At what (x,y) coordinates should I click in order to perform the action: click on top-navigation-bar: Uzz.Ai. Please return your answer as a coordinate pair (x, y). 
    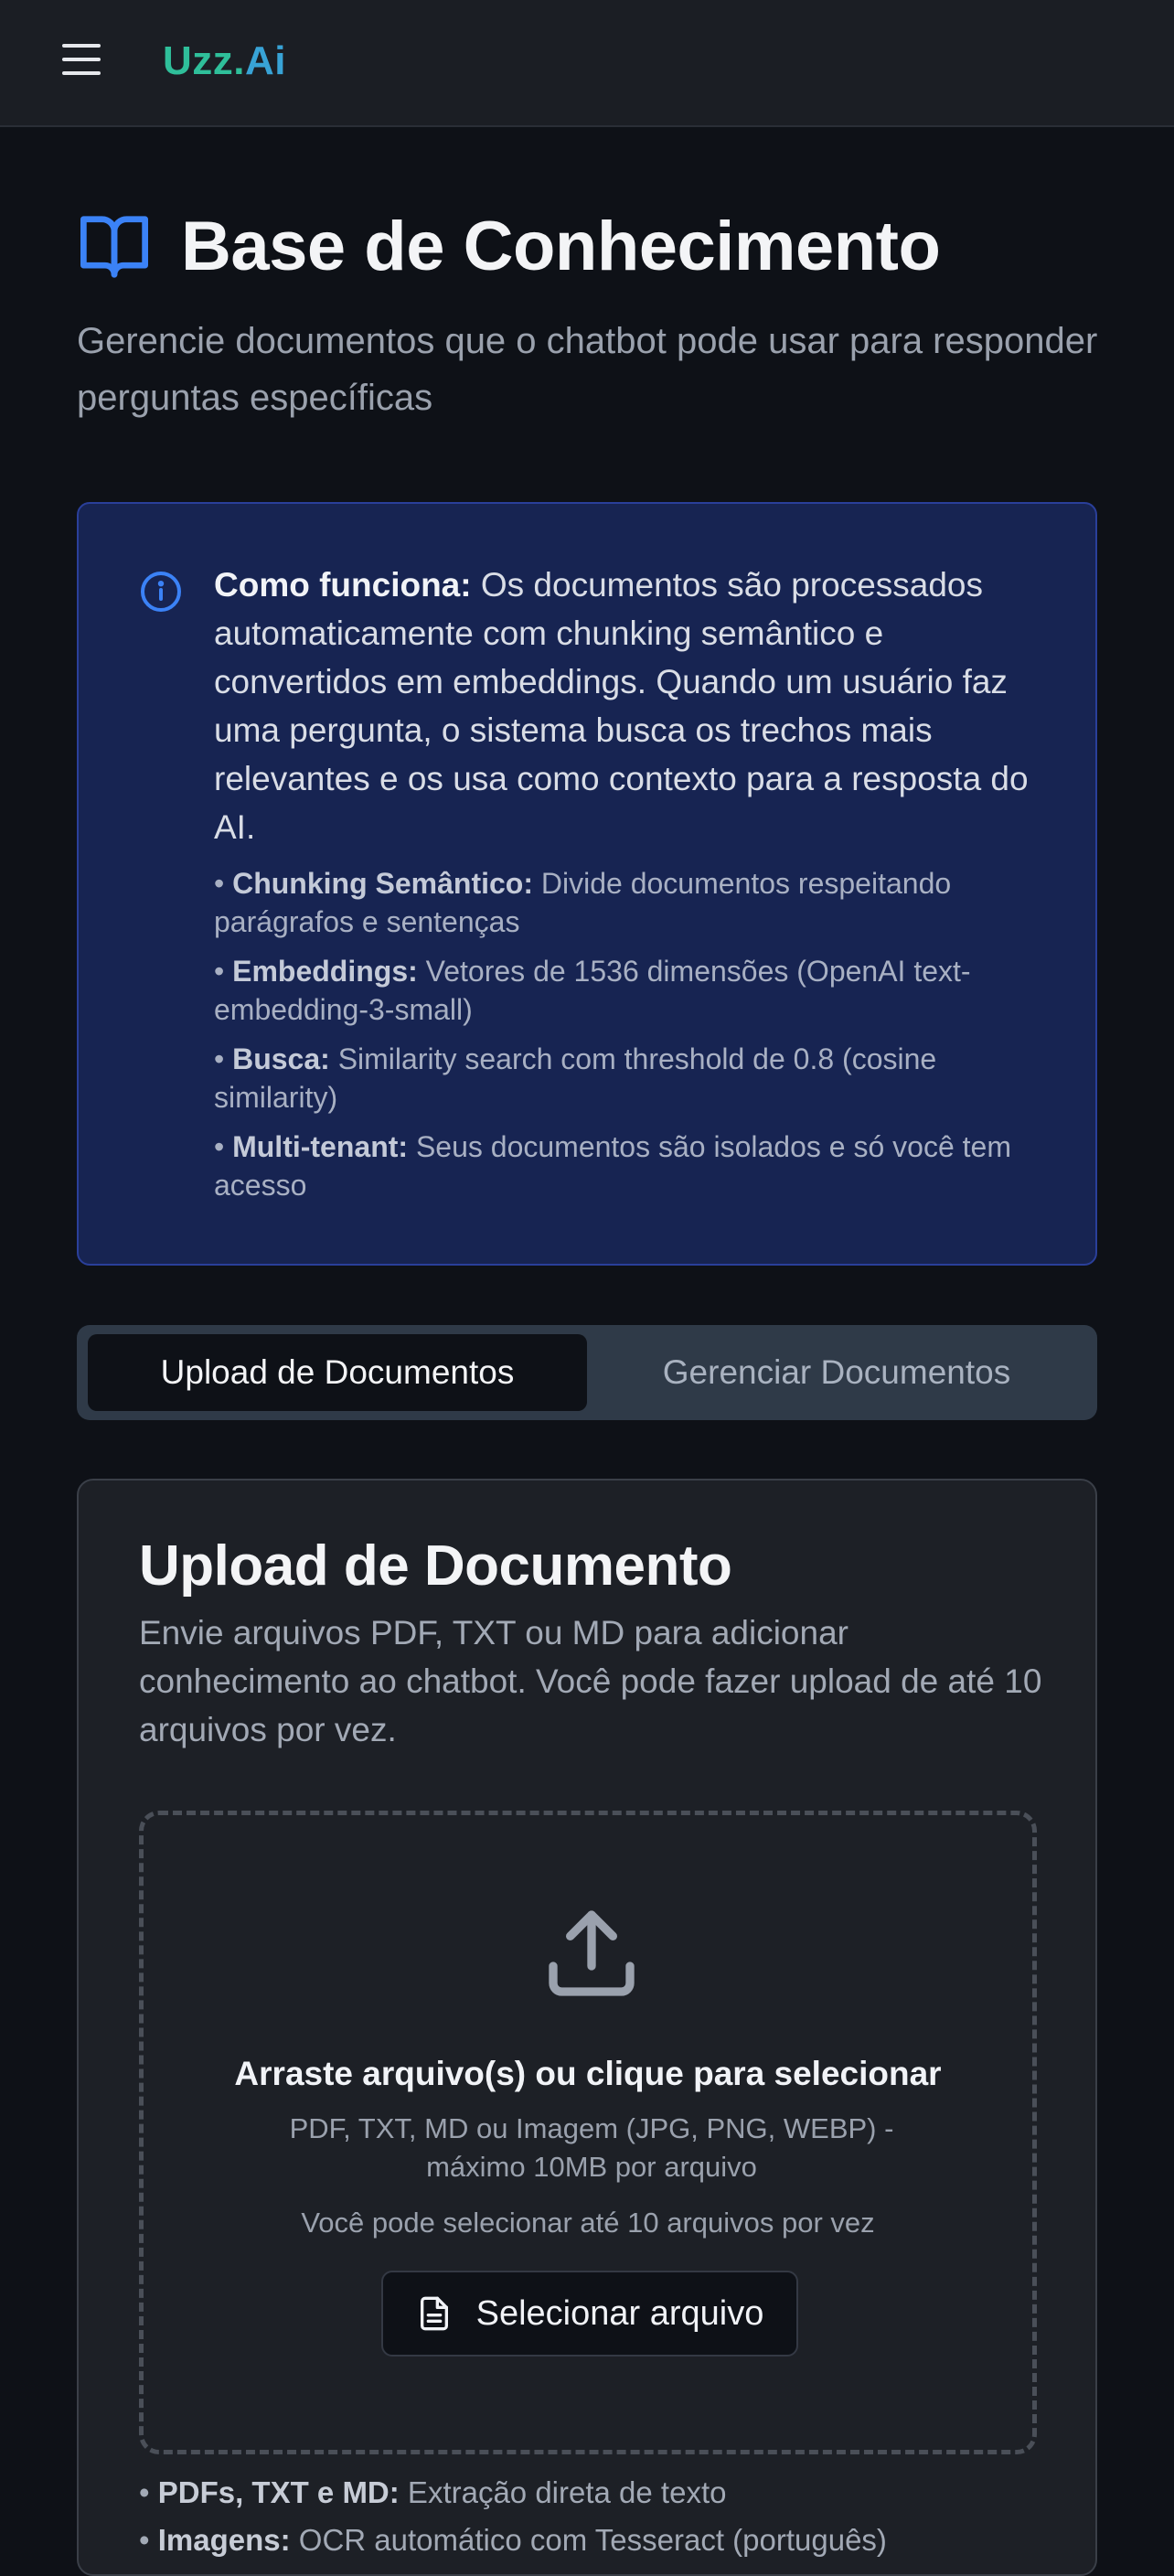
    Looking at the image, I should click on (587, 63).